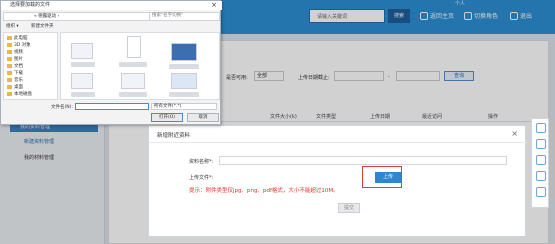 The height and width of the screenshot is (244, 555). Describe the element at coordinates (18, 73) in the screenshot. I see `tree-item-label: 下载` at that location.